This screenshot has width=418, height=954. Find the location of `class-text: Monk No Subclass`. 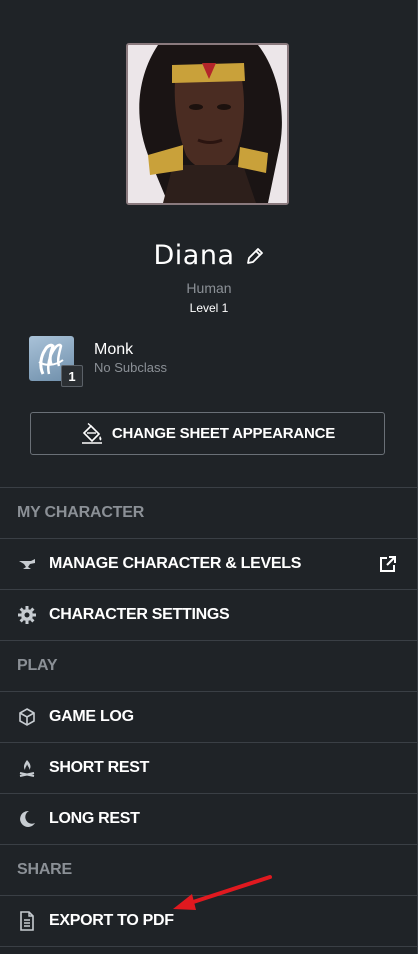

class-text: Monk No Subclass is located at coordinates (130, 358).